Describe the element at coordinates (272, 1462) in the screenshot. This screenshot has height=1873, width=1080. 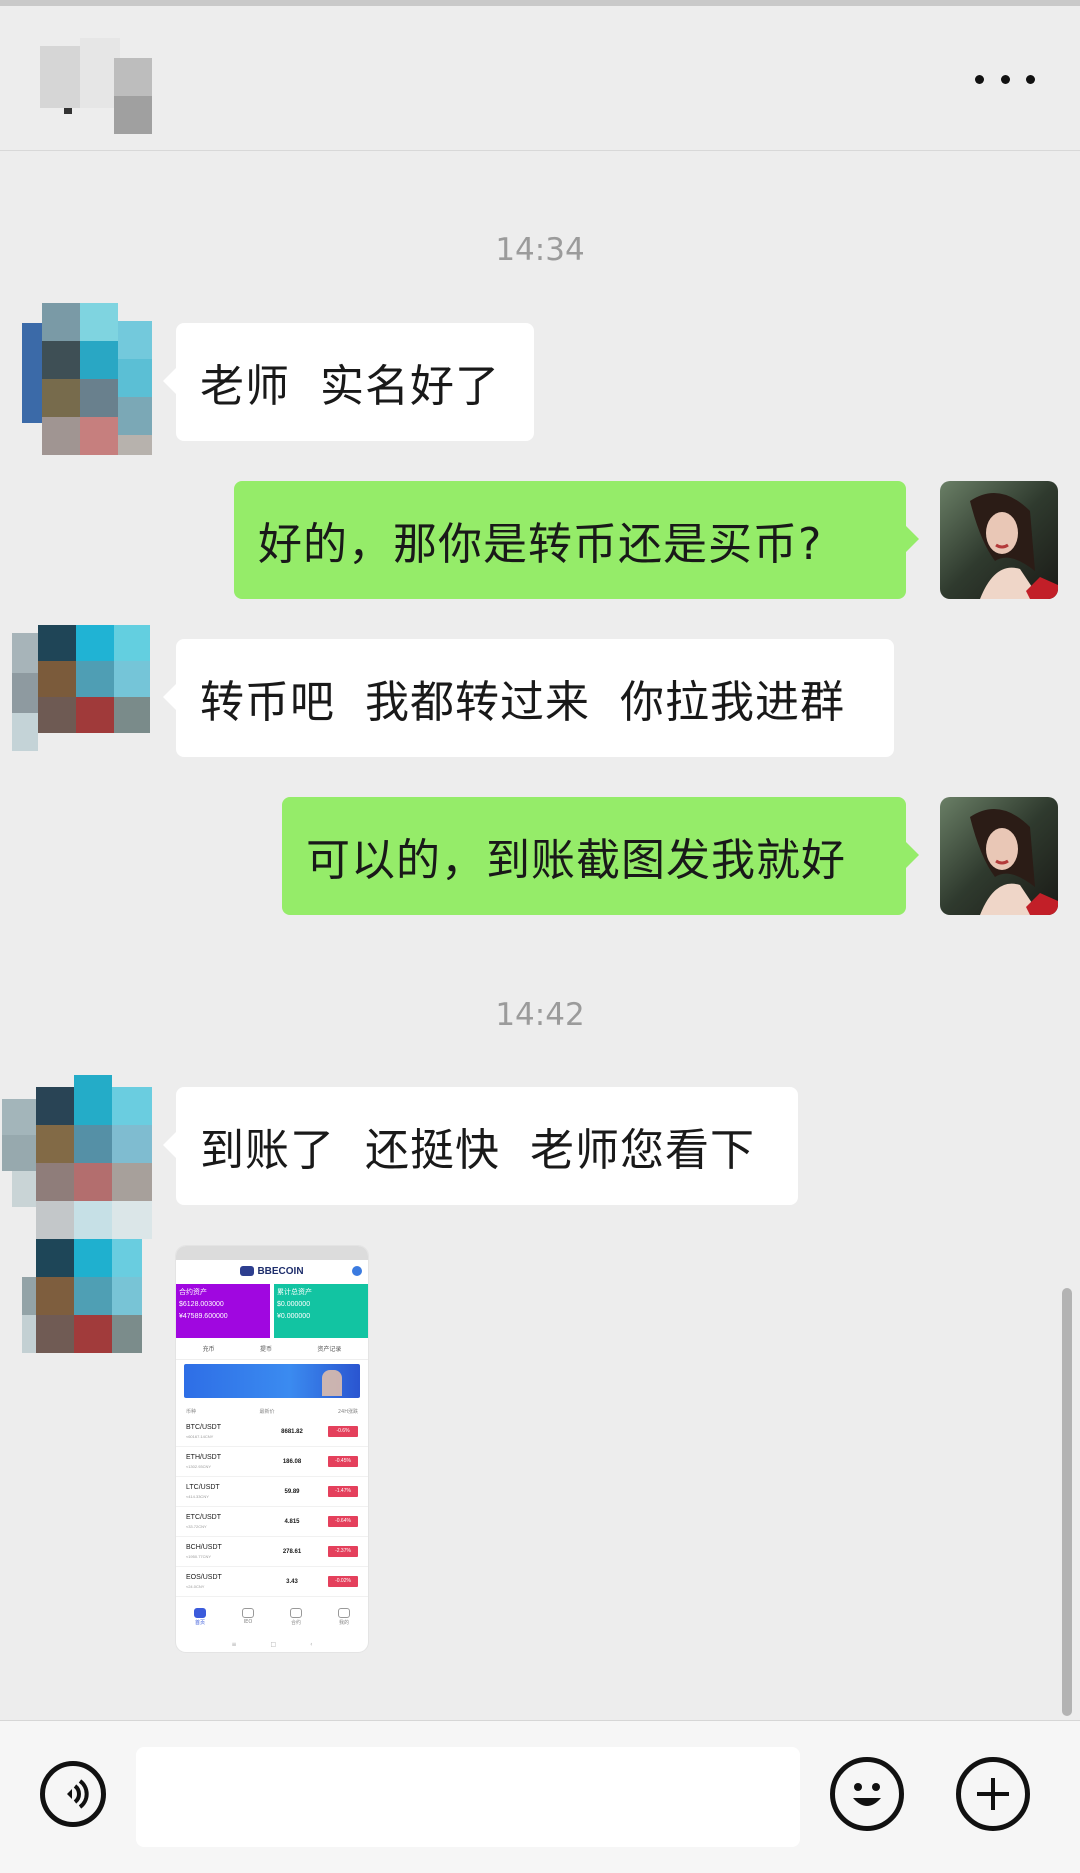
I see `thumb-table-row: ETH/USDT ≈1302.93CNY 186.08 -0.45%` at that location.